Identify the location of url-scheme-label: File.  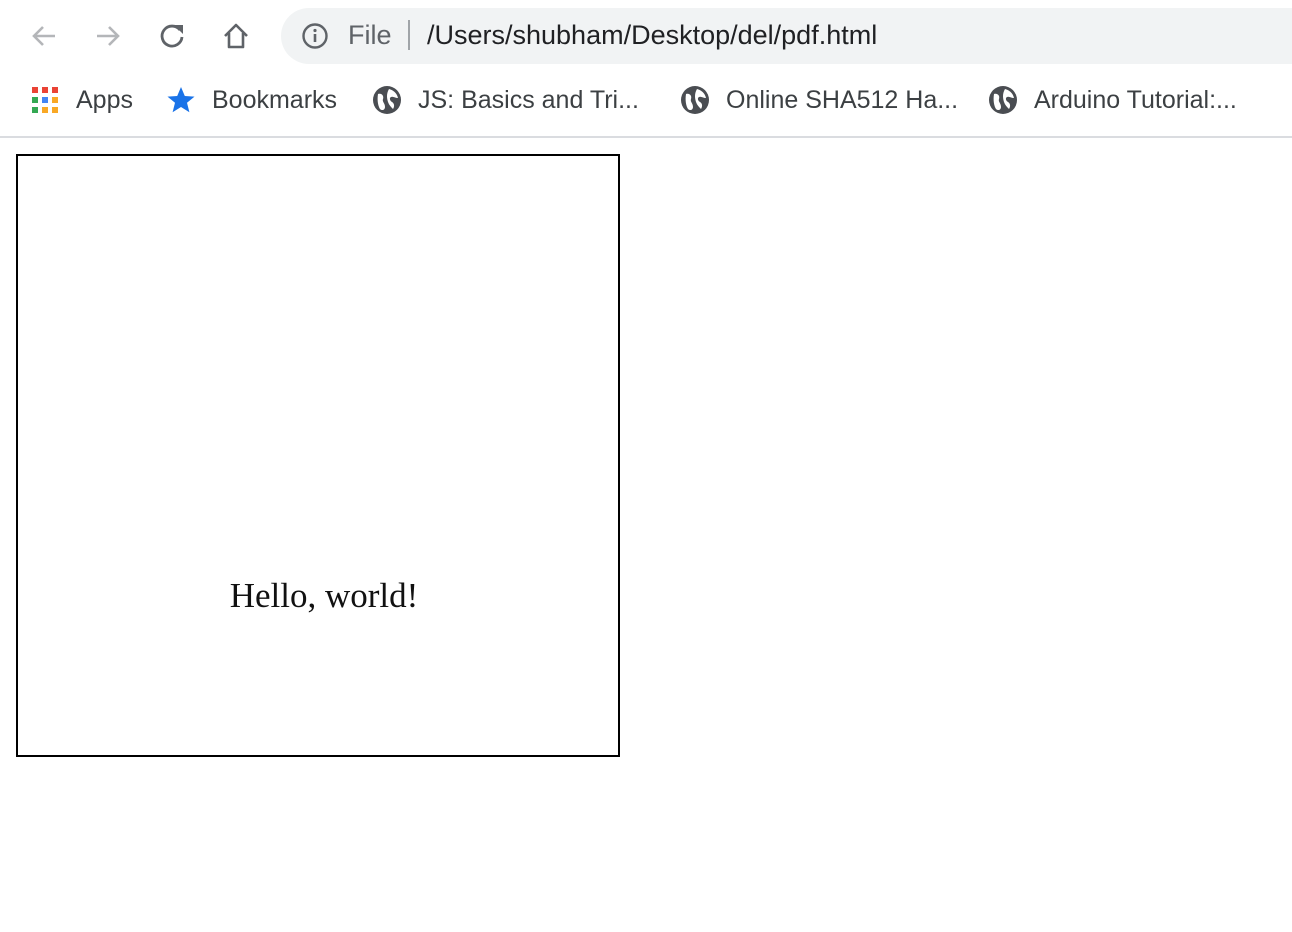
(370, 35).